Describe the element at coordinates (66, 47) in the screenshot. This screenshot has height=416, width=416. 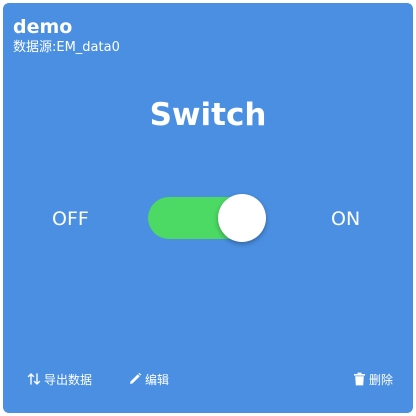
I see `data-source-label: 数据源:EM_data0` at that location.